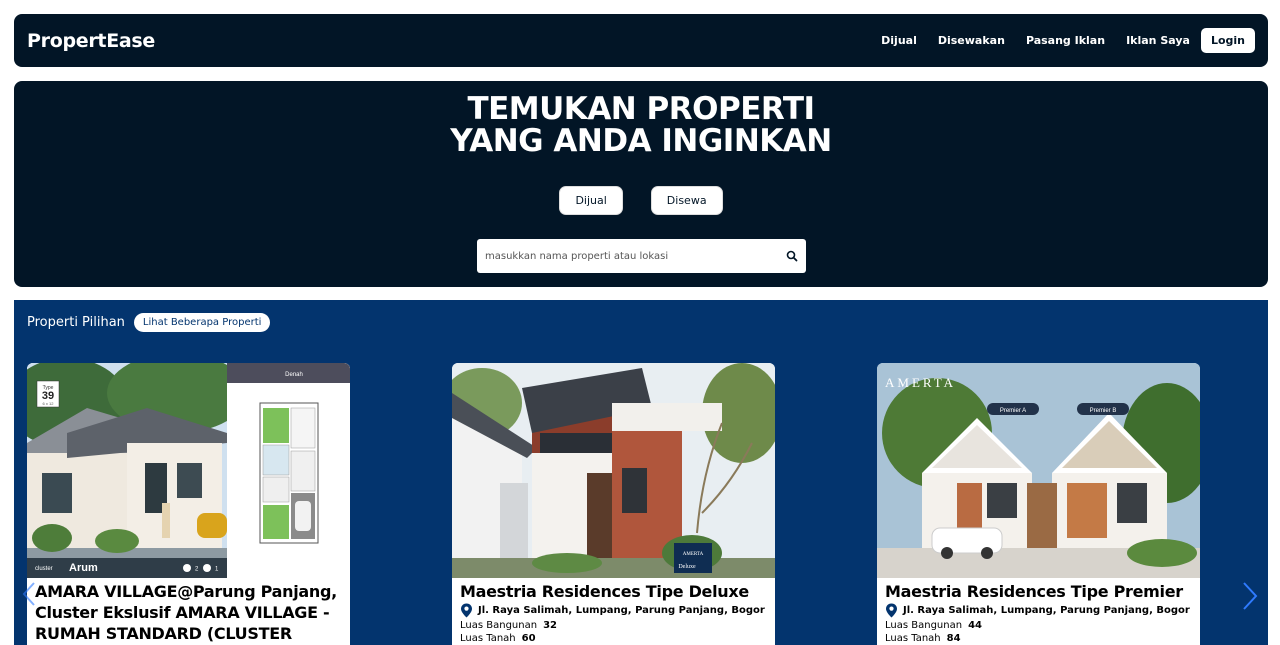 This screenshot has height=645, width=1280. What do you see at coordinates (49, 403) in the screenshot?
I see `type-badge-size: 6 x 12` at bounding box center [49, 403].